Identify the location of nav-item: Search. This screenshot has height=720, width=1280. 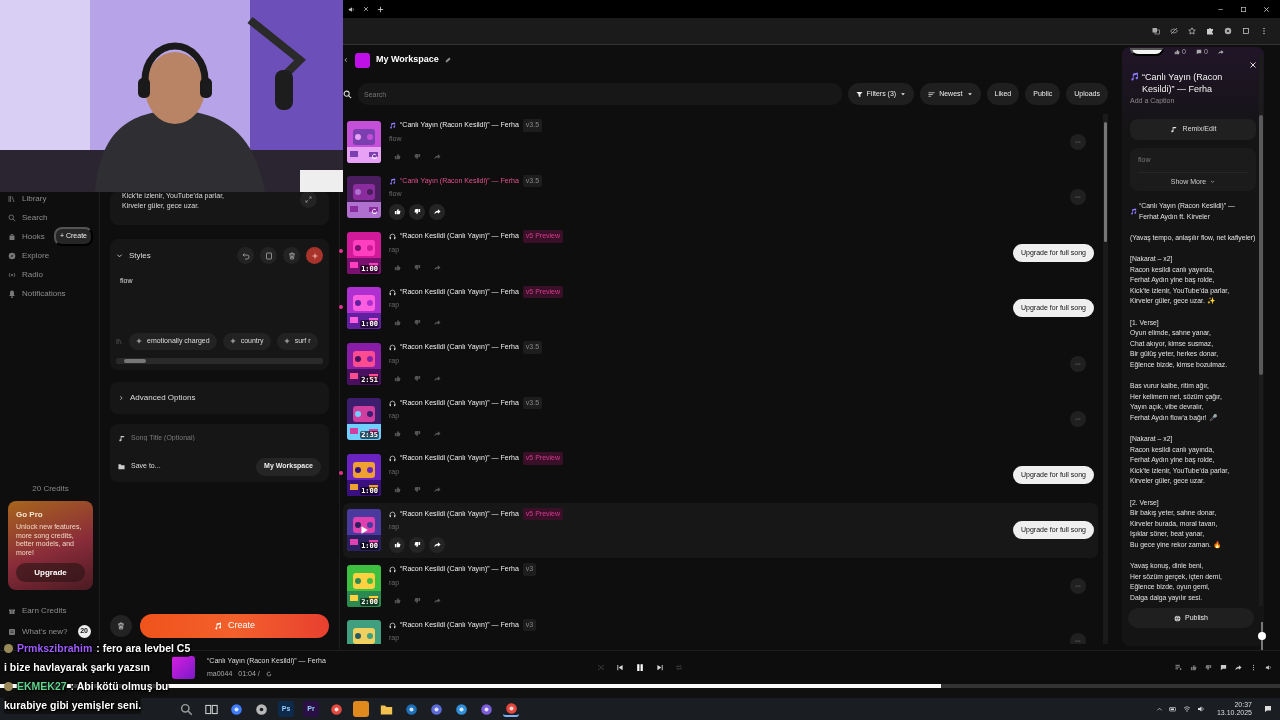
(35, 217).